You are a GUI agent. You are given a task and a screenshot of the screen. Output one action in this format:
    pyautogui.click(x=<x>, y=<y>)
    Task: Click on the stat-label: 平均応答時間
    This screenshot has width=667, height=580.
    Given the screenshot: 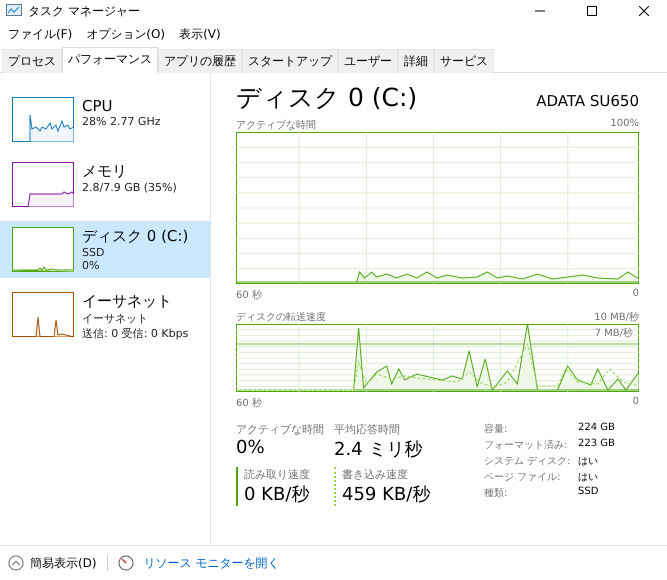 What is the action you would take?
    pyautogui.click(x=367, y=429)
    